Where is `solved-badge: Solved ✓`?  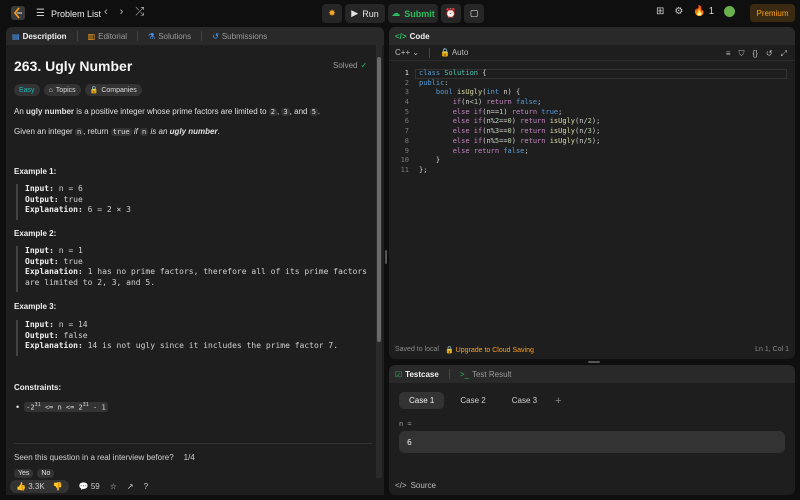
solved-badge: Solved ✓ is located at coordinates (350, 65).